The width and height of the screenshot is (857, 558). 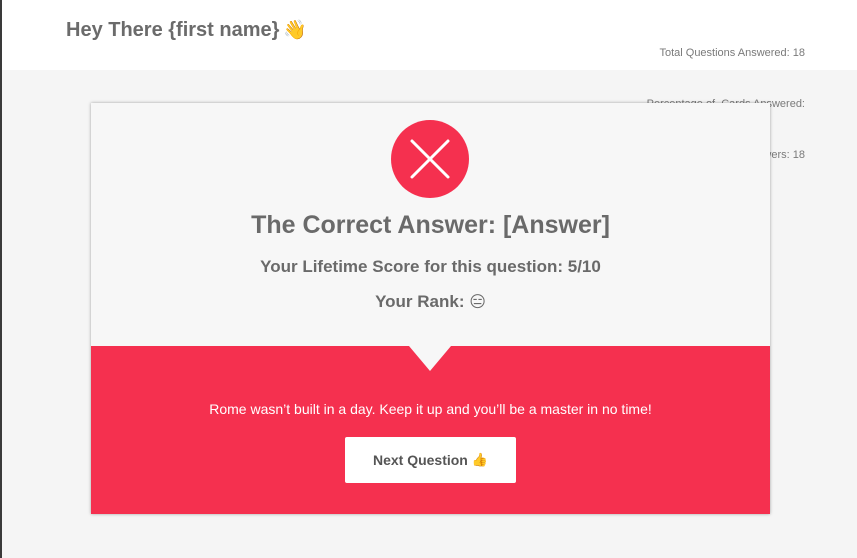 What do you see at coordinates (420, 460) in the screenshot?
I see `next-question-label: Next Question` at bounding box center [420, 460].